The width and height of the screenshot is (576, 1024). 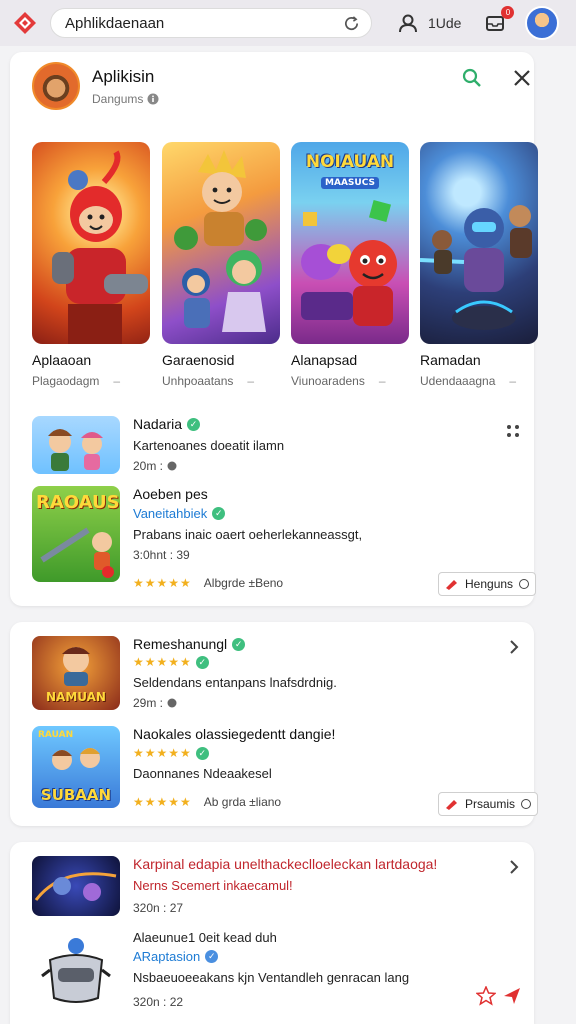 What do you see at coordinates (350, 243) in the screenshot?
I see `game-art-candy: NOIAUAN MAASUCS` at bounding box center [350, 243].